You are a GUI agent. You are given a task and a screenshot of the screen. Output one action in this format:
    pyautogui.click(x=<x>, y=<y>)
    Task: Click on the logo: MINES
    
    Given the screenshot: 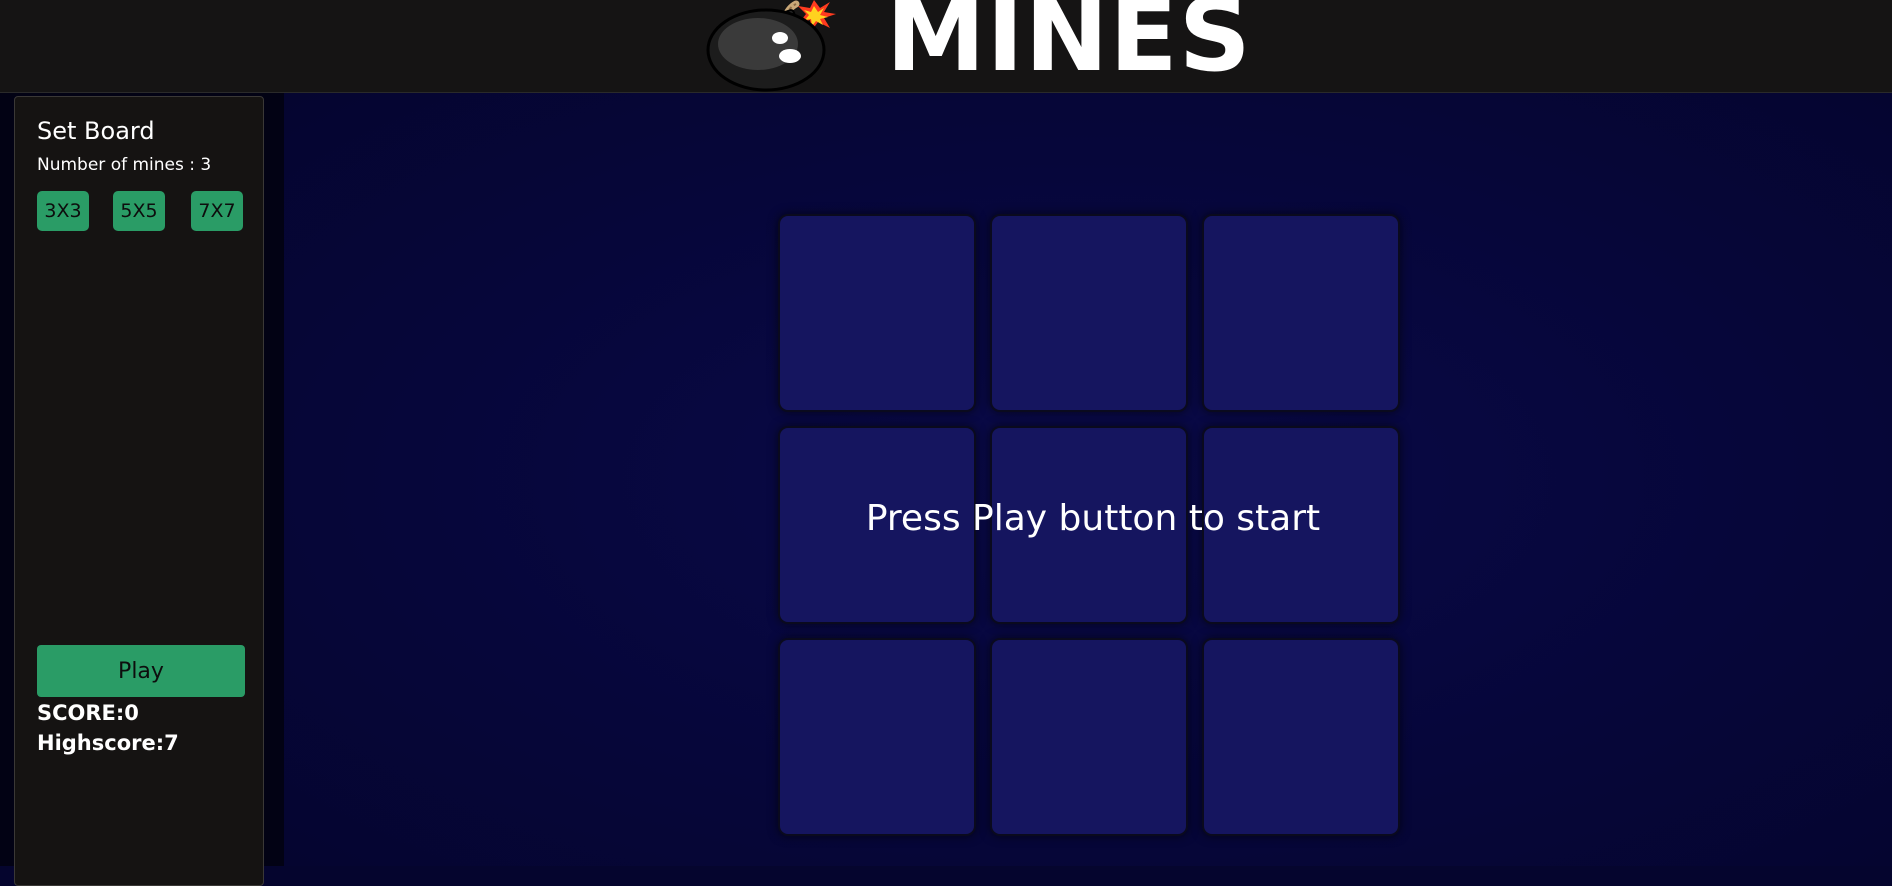 What is the action you would take?
    pyautogui.click(x=973, y=46)
    